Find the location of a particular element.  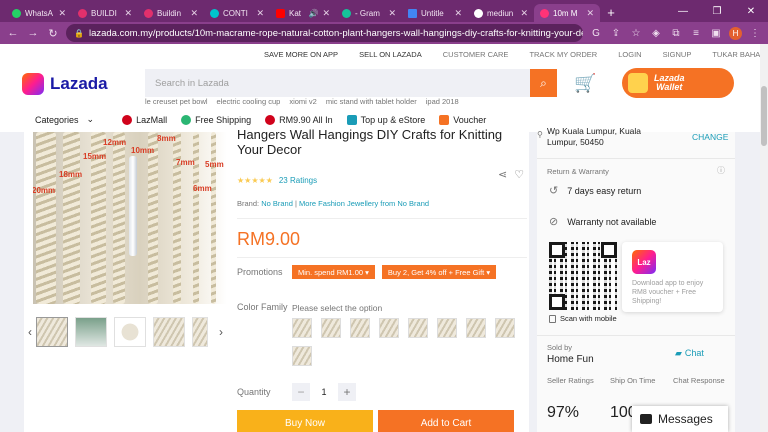

nav-voucher: Voucher is located at coordinates (462, 119).